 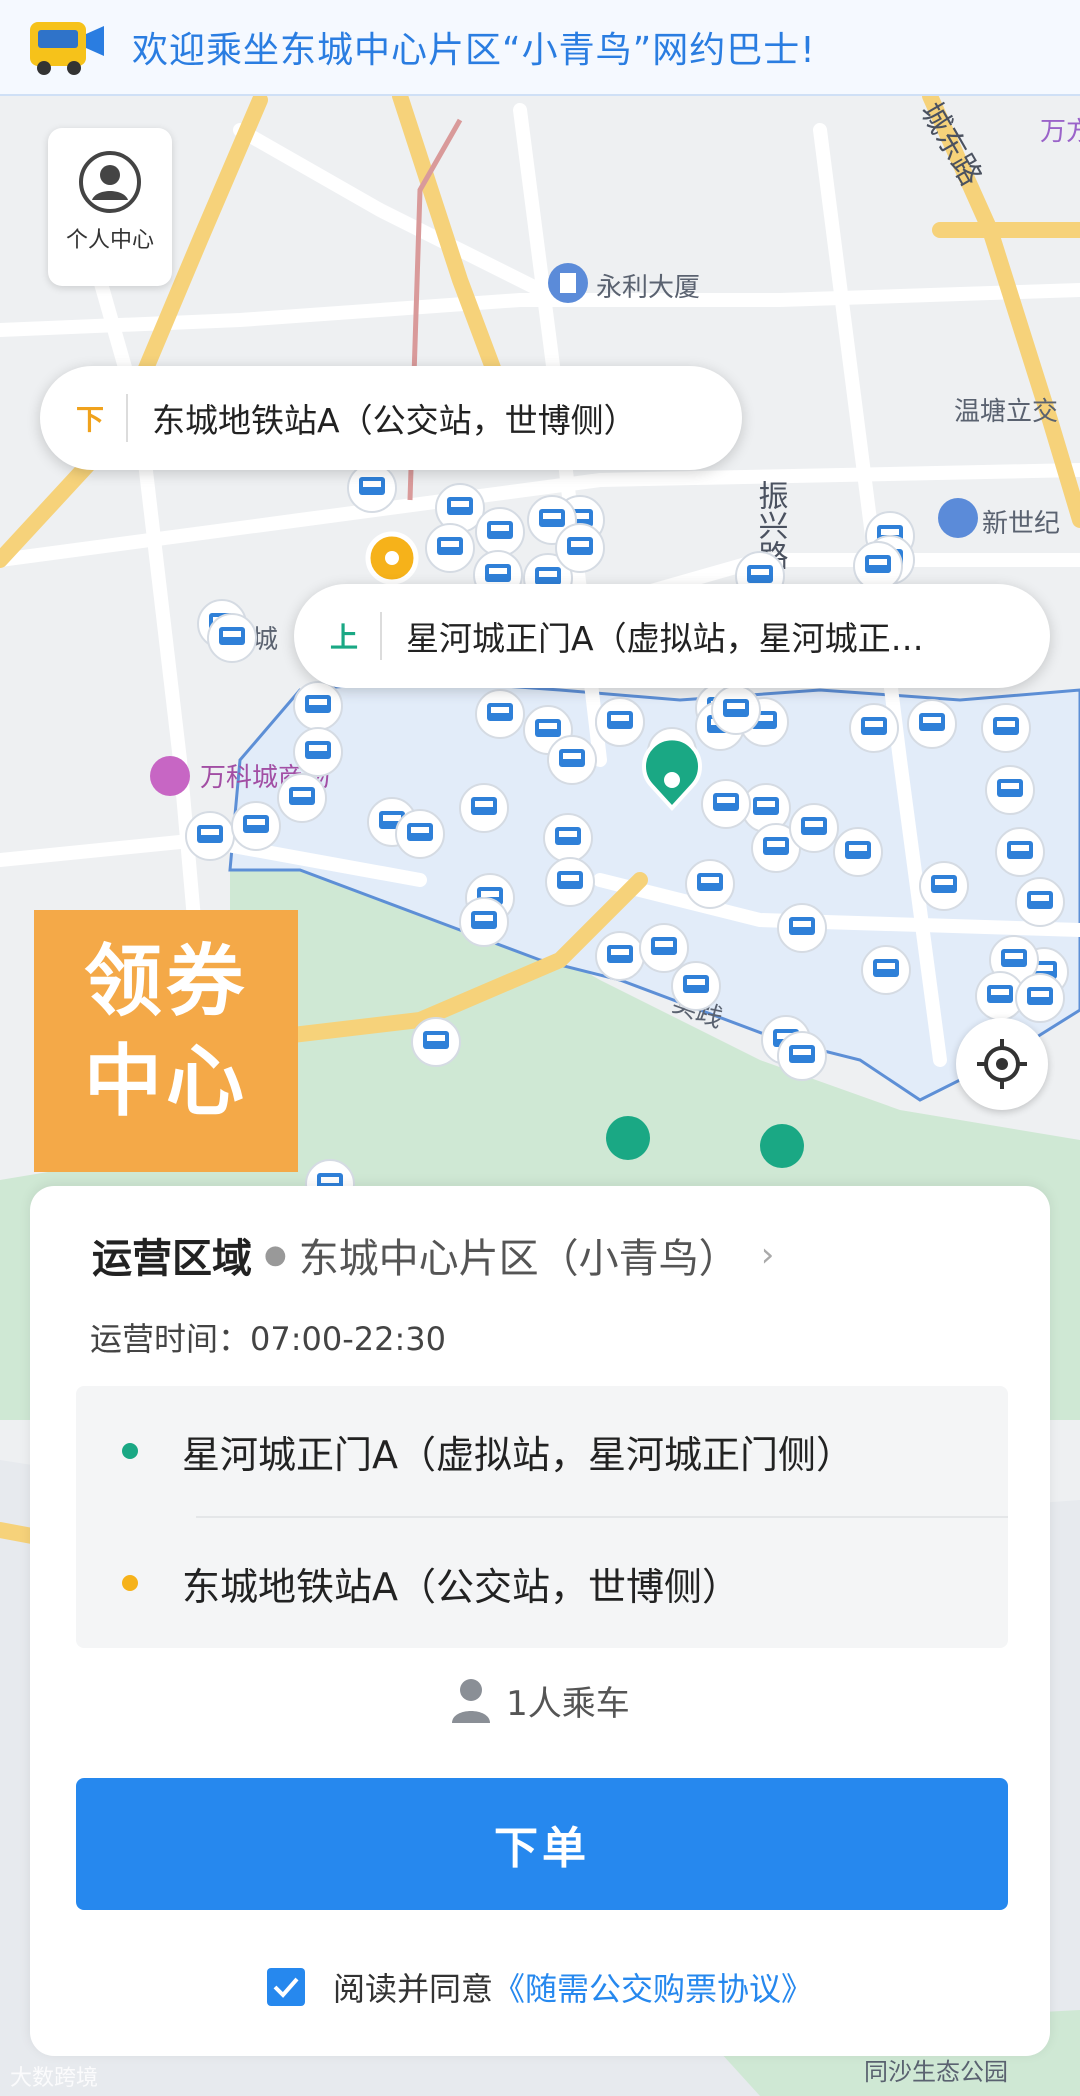 I want to click on route-stops: 星河城正门A（虚拟站，星河城正门侧） 东城地铁站A（公交站，世博侧）, so click(x=542, y=1517).